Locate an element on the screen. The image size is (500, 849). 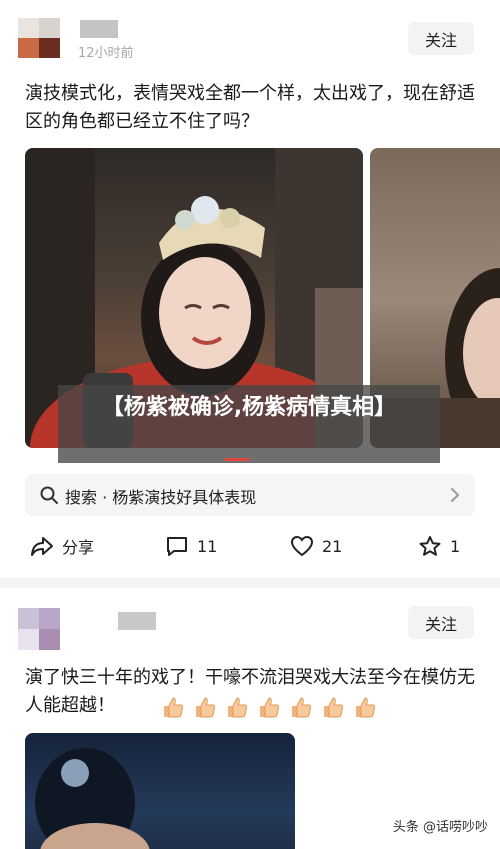
search-icon is located at coordinates (49, 495).